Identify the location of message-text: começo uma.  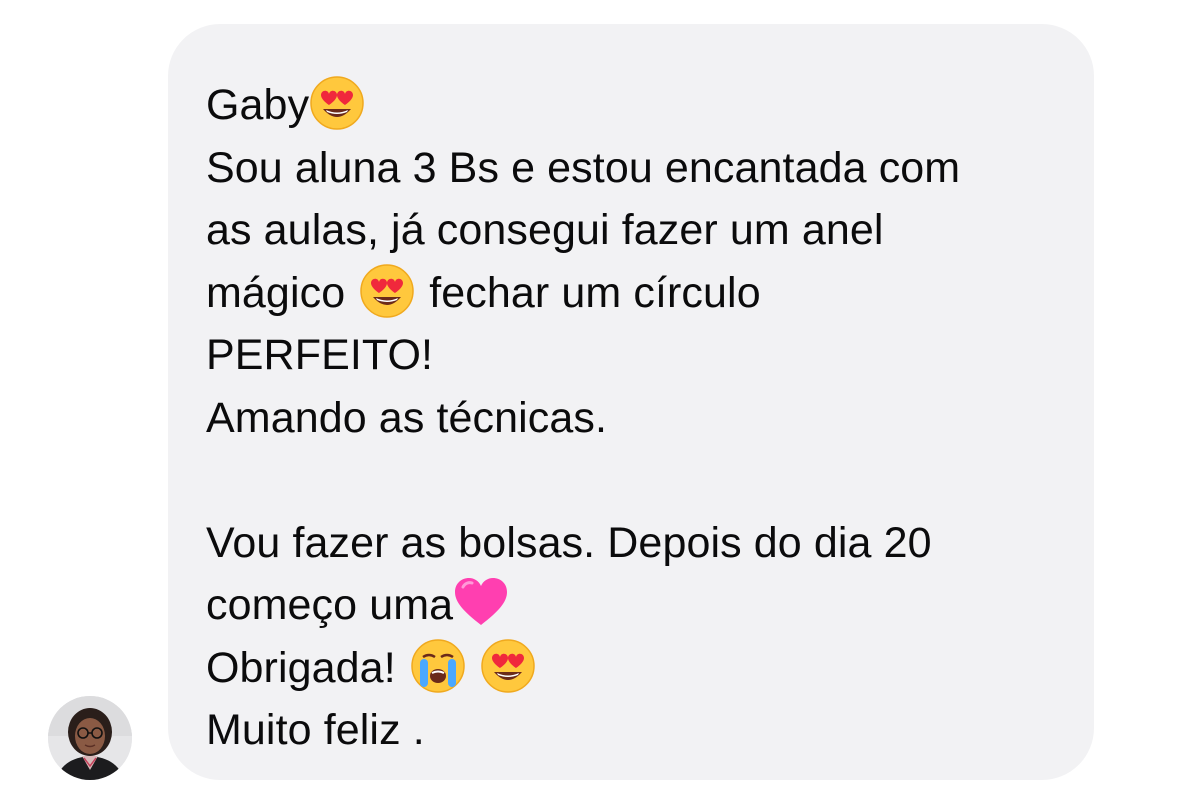
(330, 605).